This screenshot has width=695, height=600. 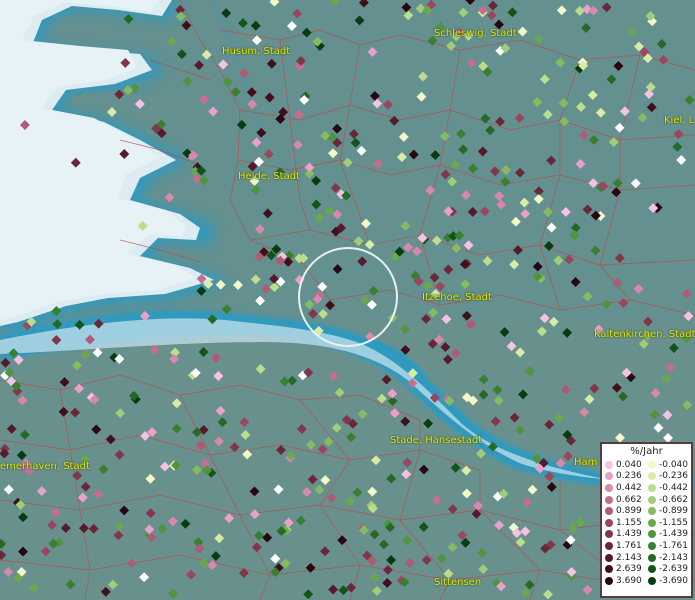 I want to click on legend-row: 2.639 -2.639, so click(x=648, y=569).